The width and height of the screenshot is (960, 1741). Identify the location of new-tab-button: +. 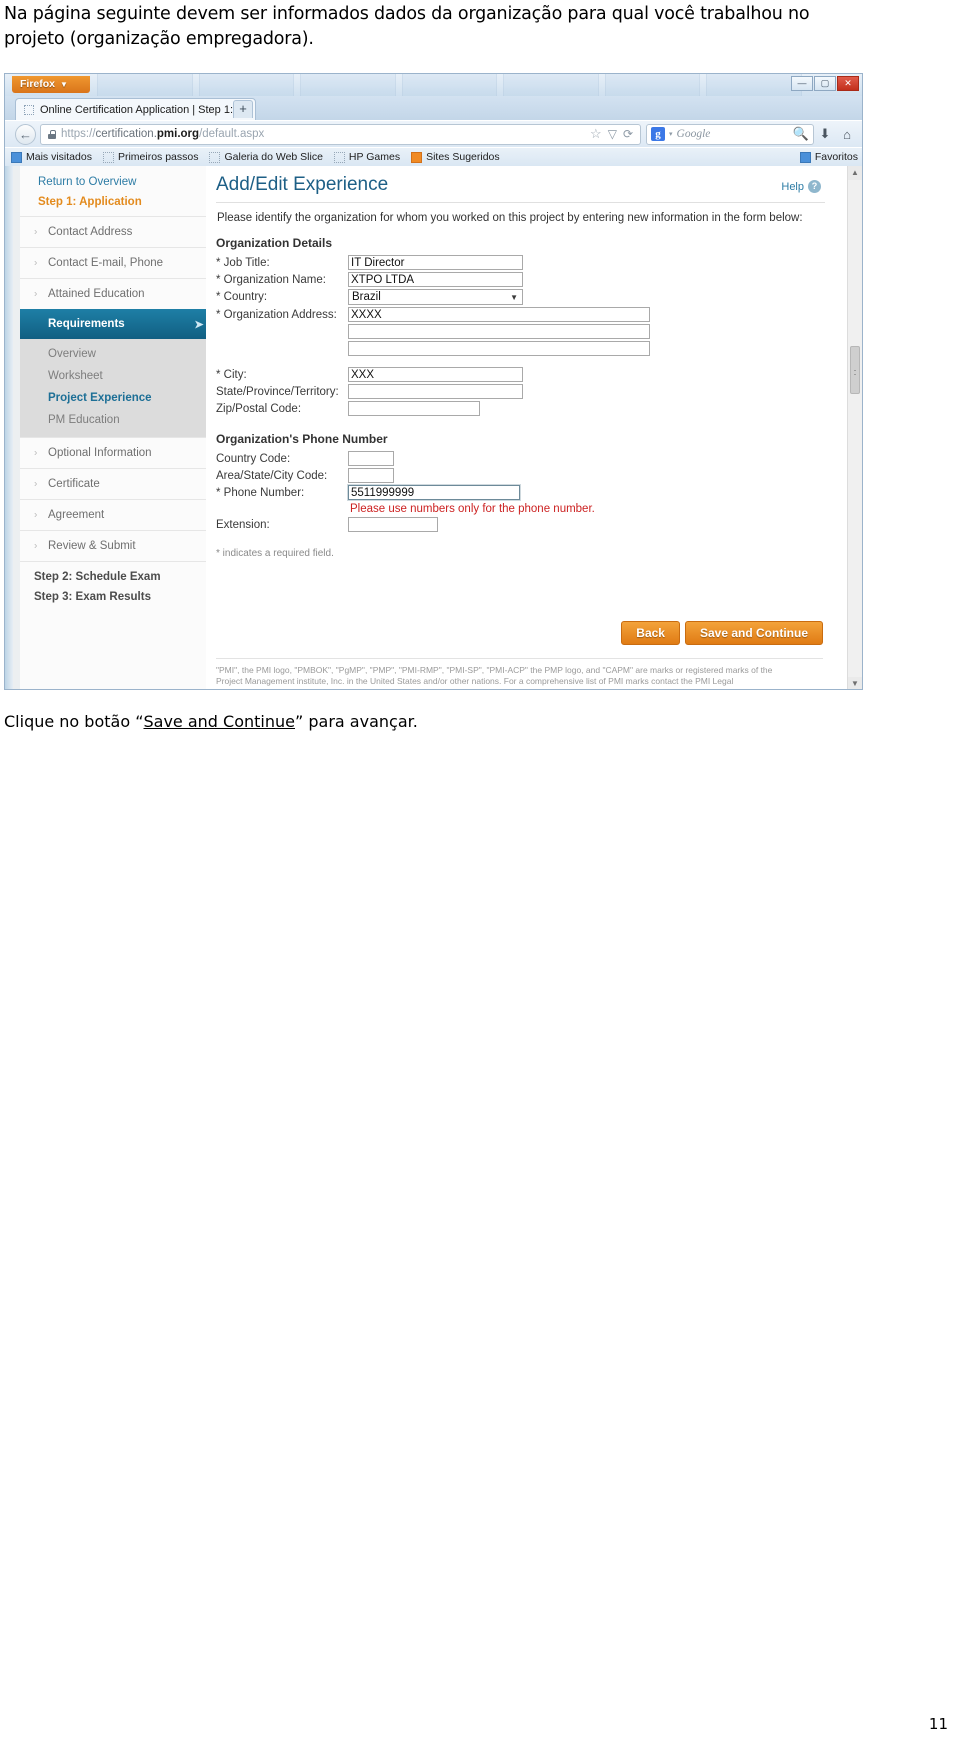
(243, 109).